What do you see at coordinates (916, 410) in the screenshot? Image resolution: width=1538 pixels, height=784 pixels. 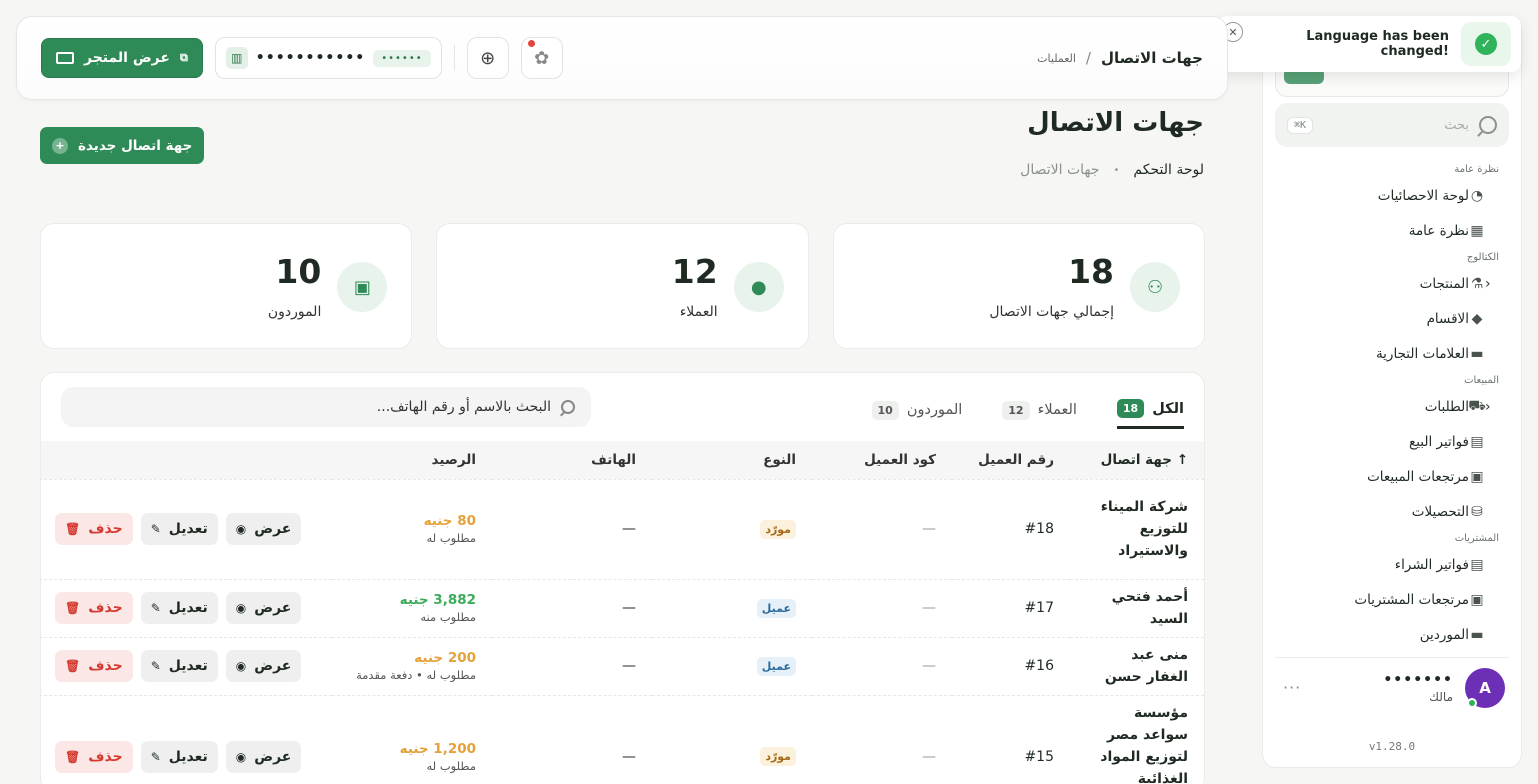 I see `tab-filter: 10 الموردون` at bounding box center [916, 410].